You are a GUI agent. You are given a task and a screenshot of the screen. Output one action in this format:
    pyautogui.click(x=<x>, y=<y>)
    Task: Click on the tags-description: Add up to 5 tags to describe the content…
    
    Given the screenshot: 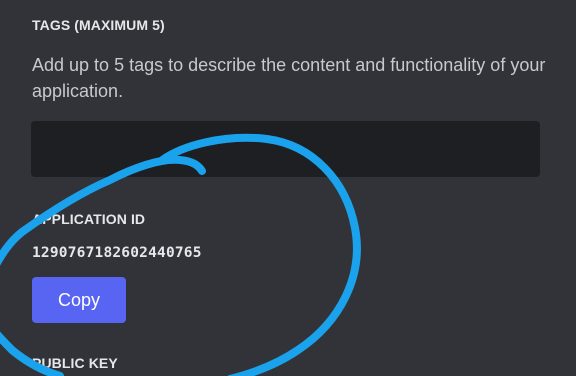 What is the action you would take?
    pyautogui.click(x=289, y=78)
    